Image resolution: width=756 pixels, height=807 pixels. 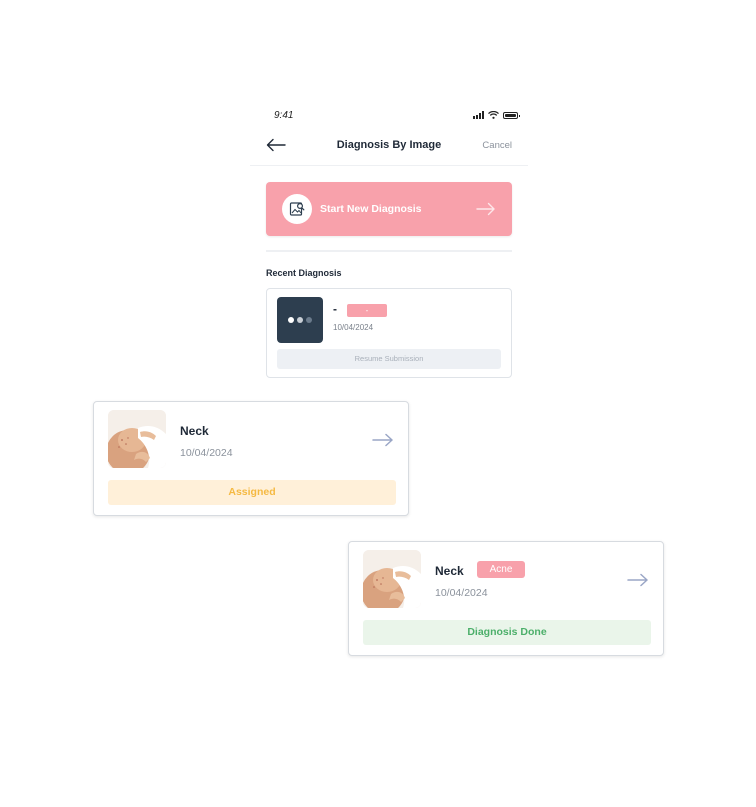 I want to click on recent-diagnosis-title: Recent Diagnosis, so click(x=304, y=273).